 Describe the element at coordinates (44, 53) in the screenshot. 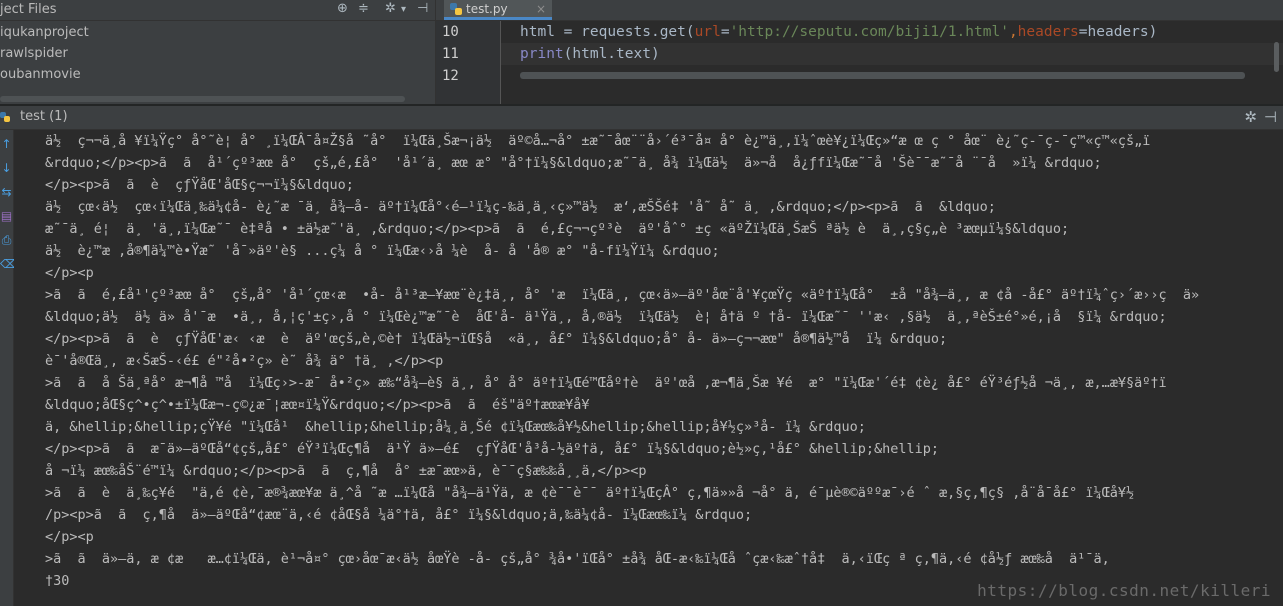

I see `tree-item-project: rawlspider` at that location.